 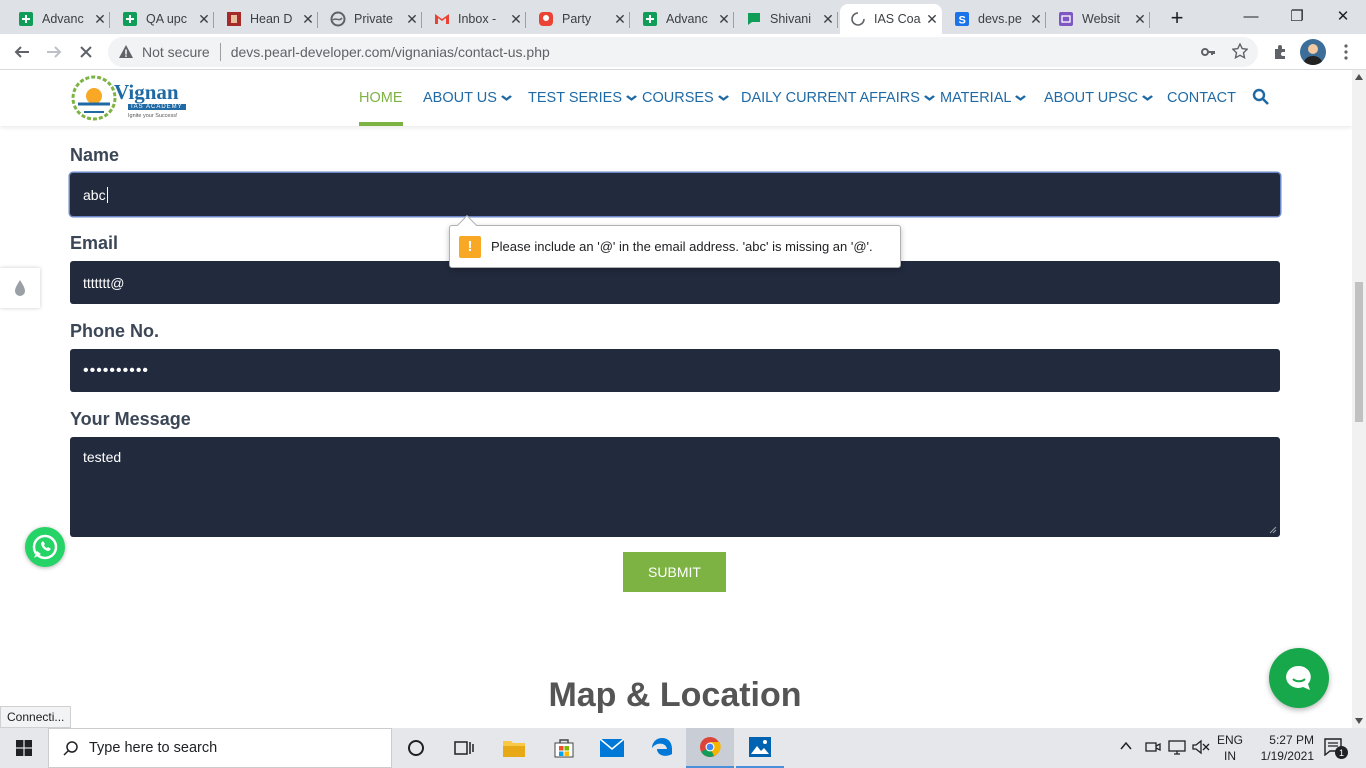 I want to click on bookmark-star-icon, so click(x=1240, y=52).